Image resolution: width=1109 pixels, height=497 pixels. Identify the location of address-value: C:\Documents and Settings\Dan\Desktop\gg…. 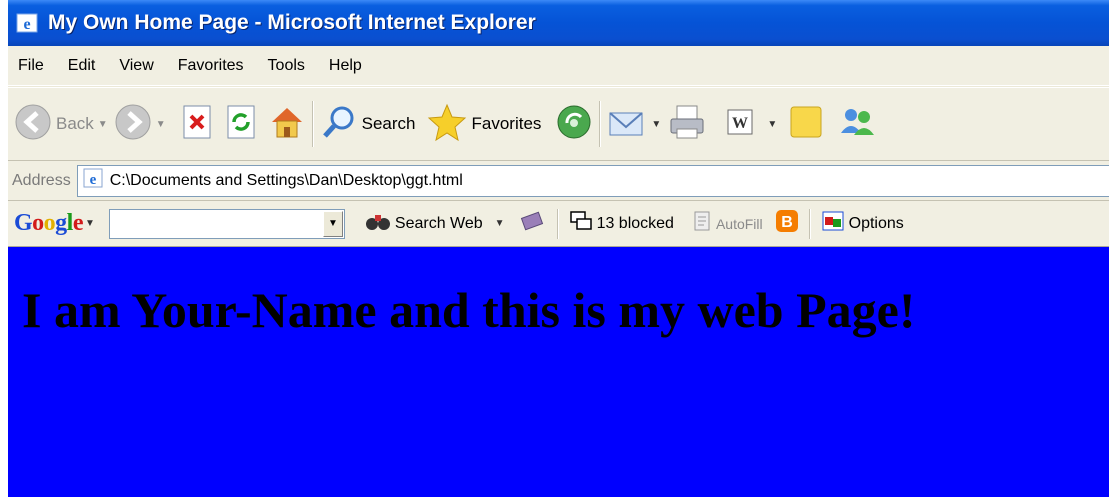
(286, 180).